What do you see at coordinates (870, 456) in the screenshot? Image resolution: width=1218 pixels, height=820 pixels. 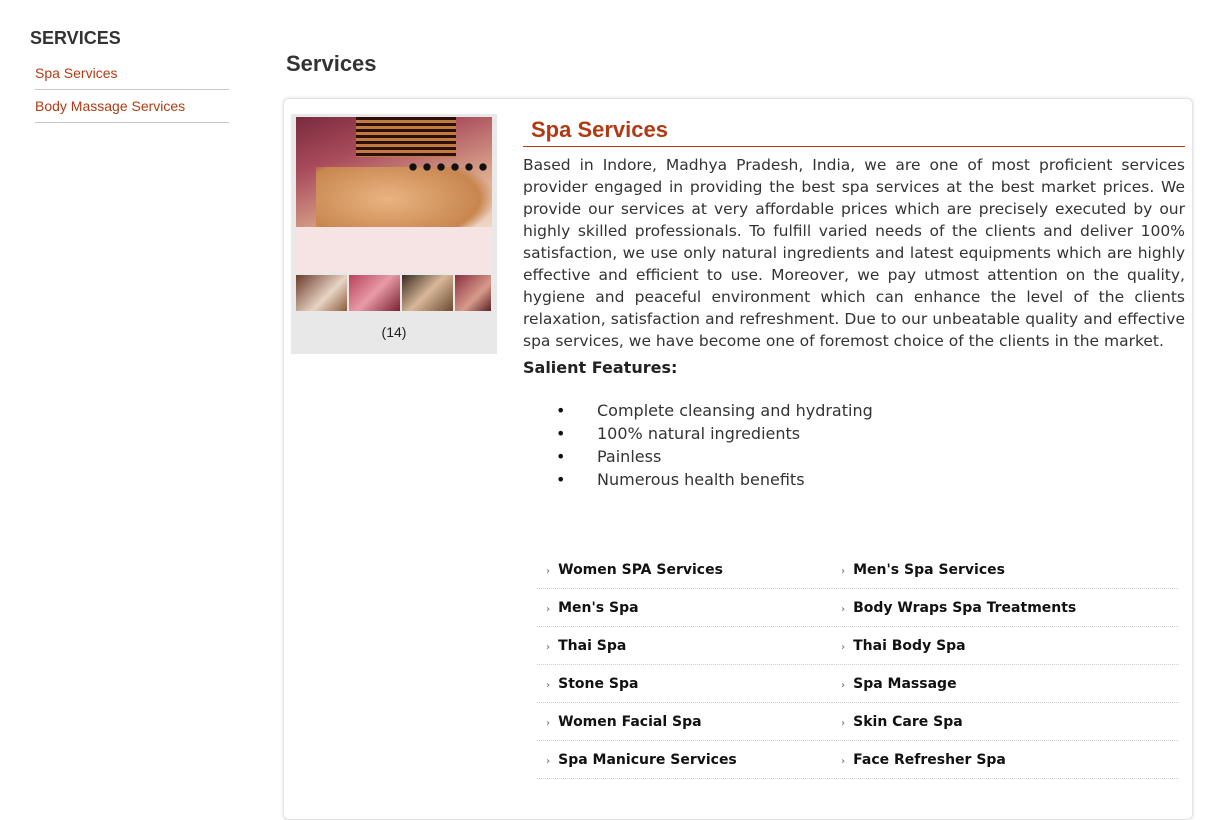 I see `feature-item: Painless` at bounding box center [870, 456].